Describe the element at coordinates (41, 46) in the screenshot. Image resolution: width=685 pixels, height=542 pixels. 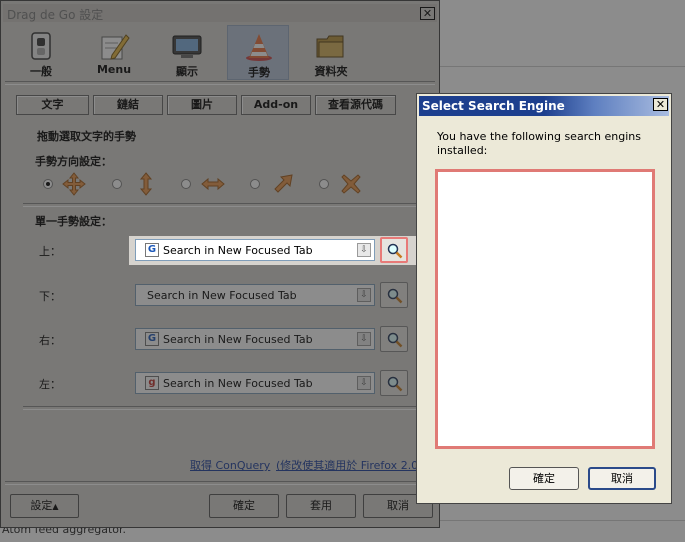
I see `switch-icon` at that location.